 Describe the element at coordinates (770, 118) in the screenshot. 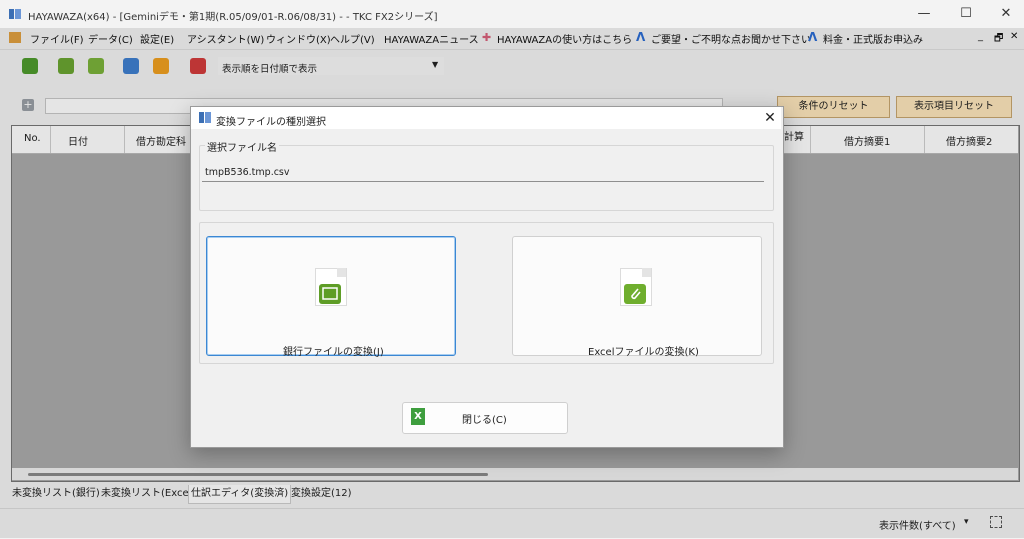

I see `dialog-close-button: ✕` at that location.